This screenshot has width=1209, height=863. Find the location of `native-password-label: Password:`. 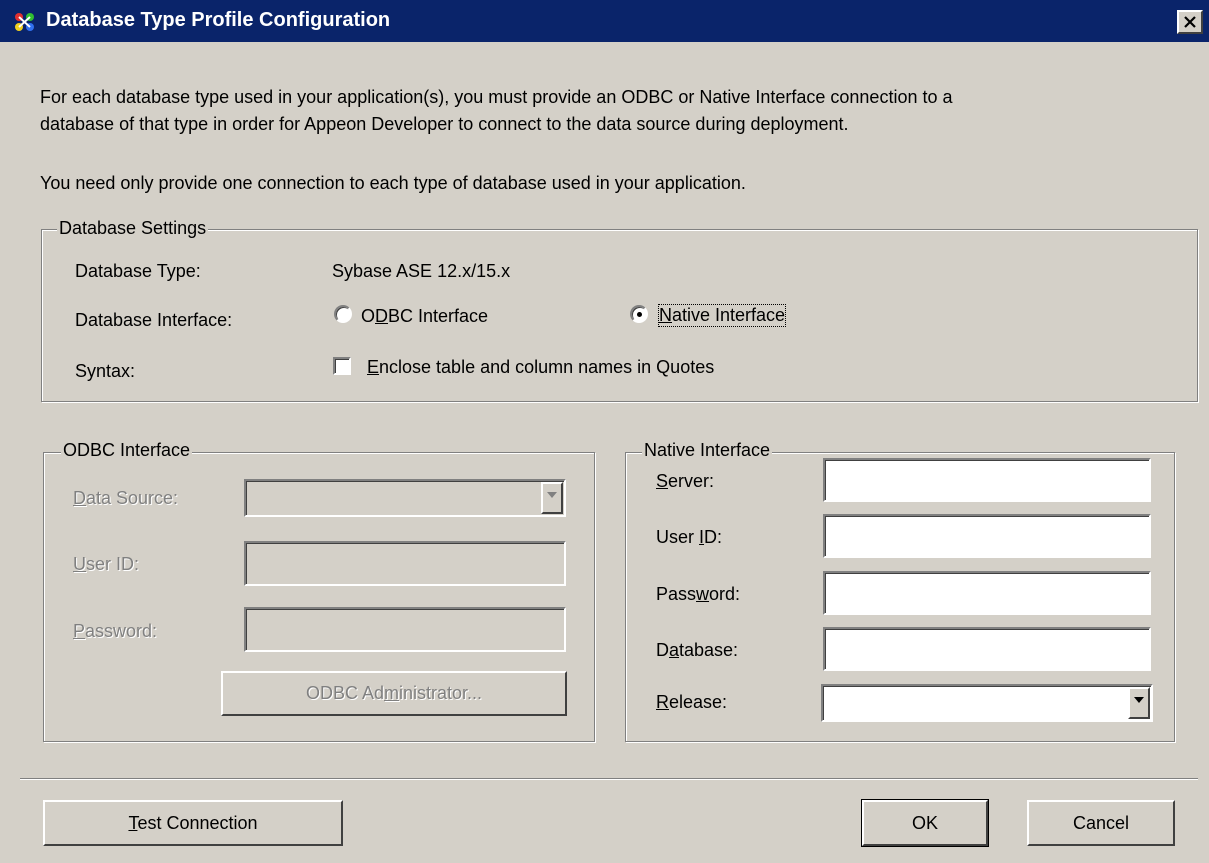

native-password-label: Password: is located at coordinates (698, 594).